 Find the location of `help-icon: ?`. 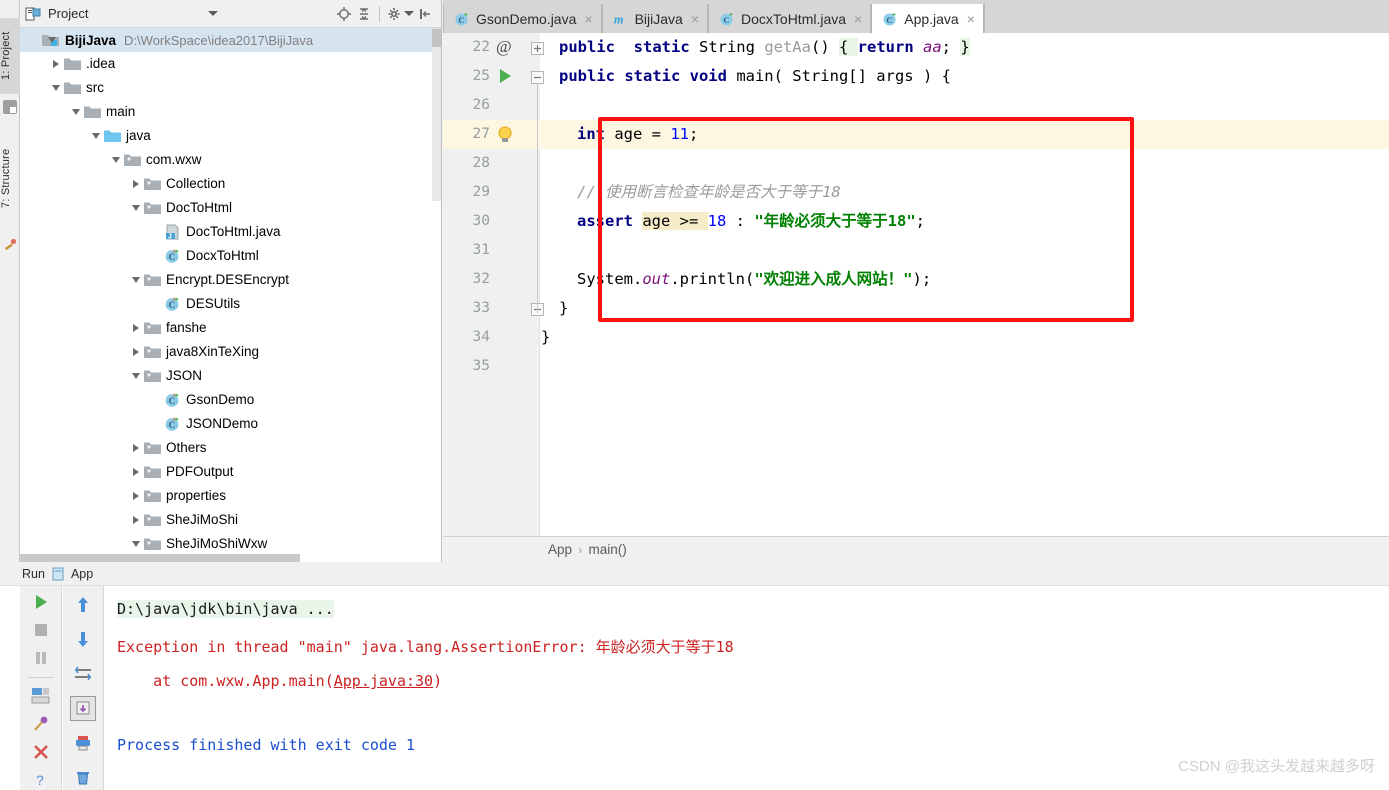

help-icon: ? is located at coordinates (41, 780).